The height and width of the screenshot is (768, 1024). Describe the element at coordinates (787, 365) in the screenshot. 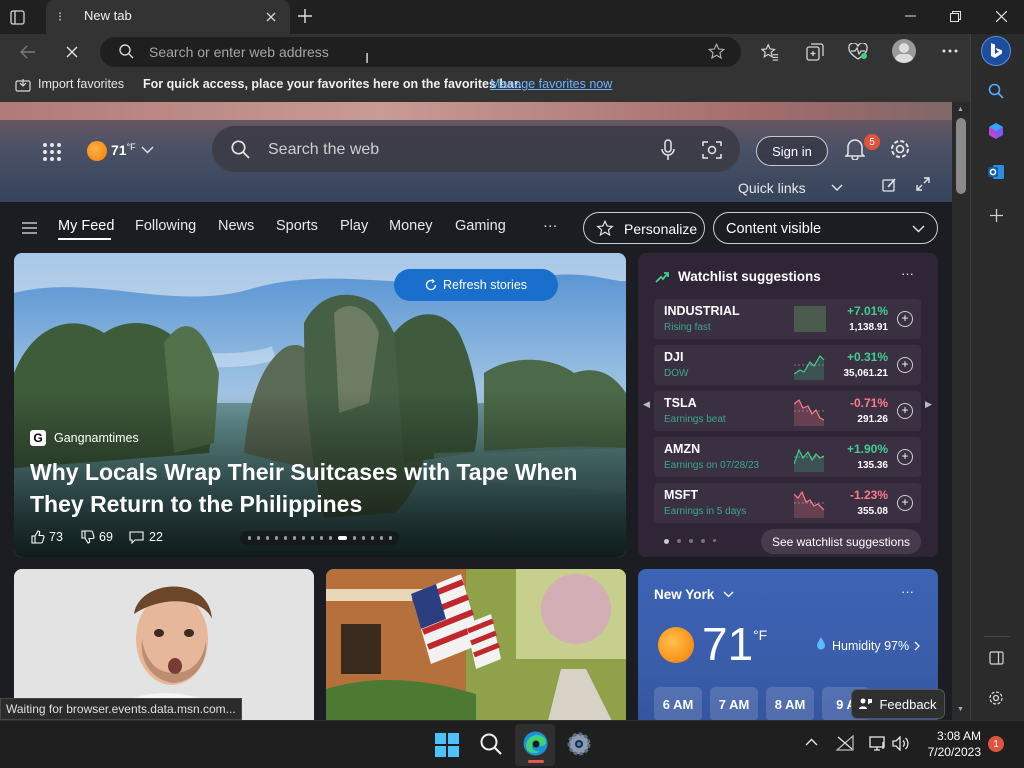

I see `watchlist-row-dji: DJI DOW +0.31% 35,061.21 +` at that location.